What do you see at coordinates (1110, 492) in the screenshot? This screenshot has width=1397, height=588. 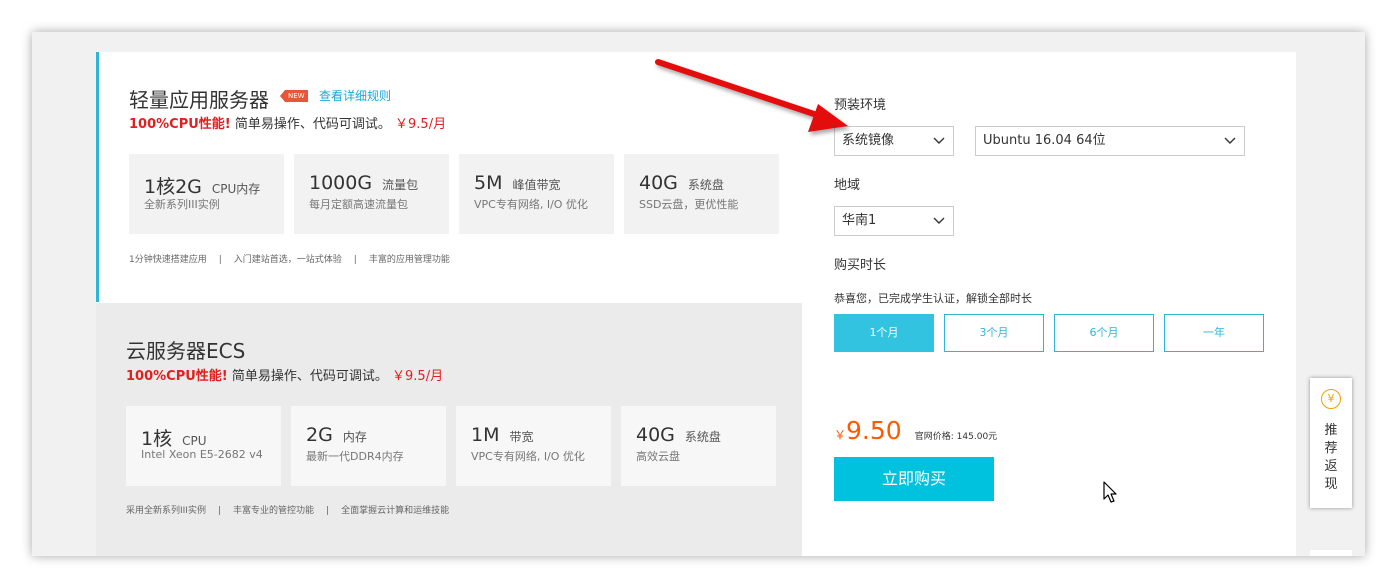 I see `mouse-cursor-icon` at bounding box center [1110, 492].